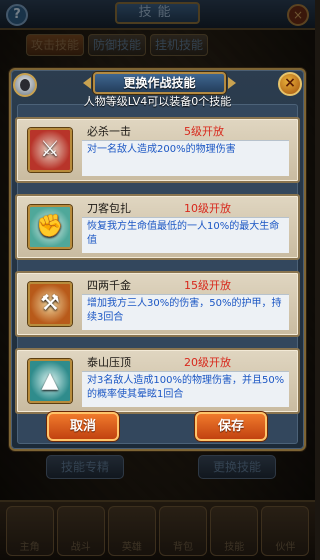 The width and height of the screenshot is (320, 560). I want to click on skill-unlock-level: 5级开放, so click(204, 131).